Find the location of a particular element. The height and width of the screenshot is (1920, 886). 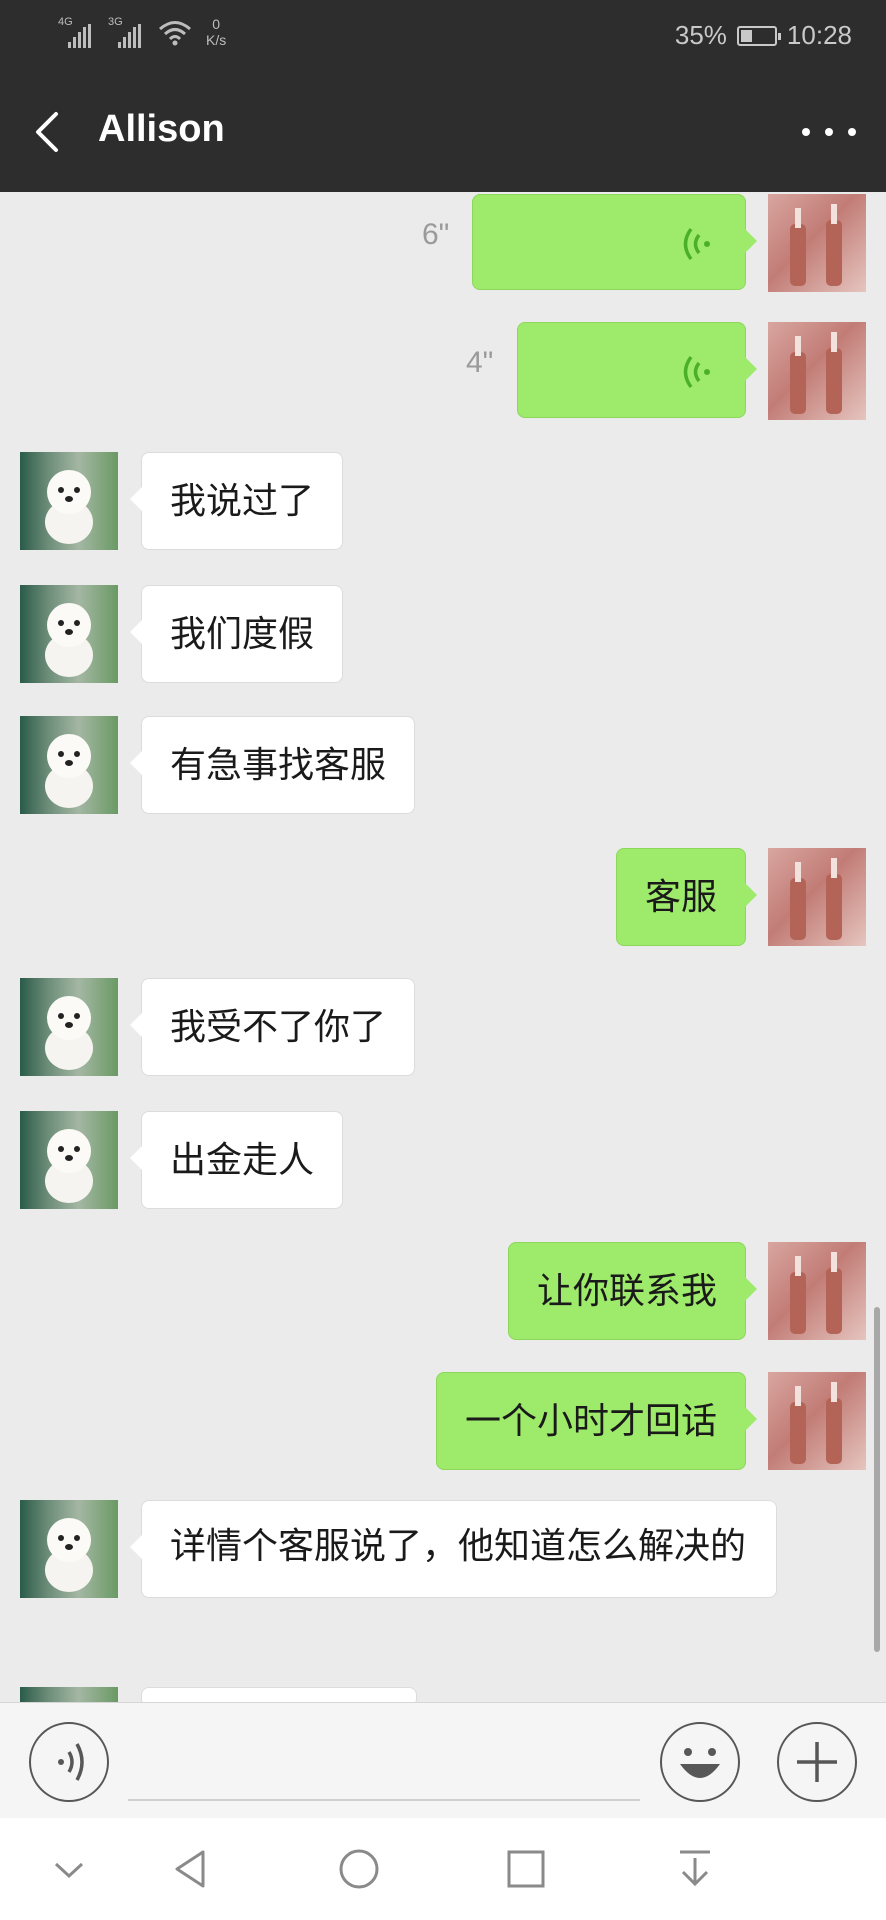

message-text-incoming: 我受不了你了 is located at coordinates (443, 1028).